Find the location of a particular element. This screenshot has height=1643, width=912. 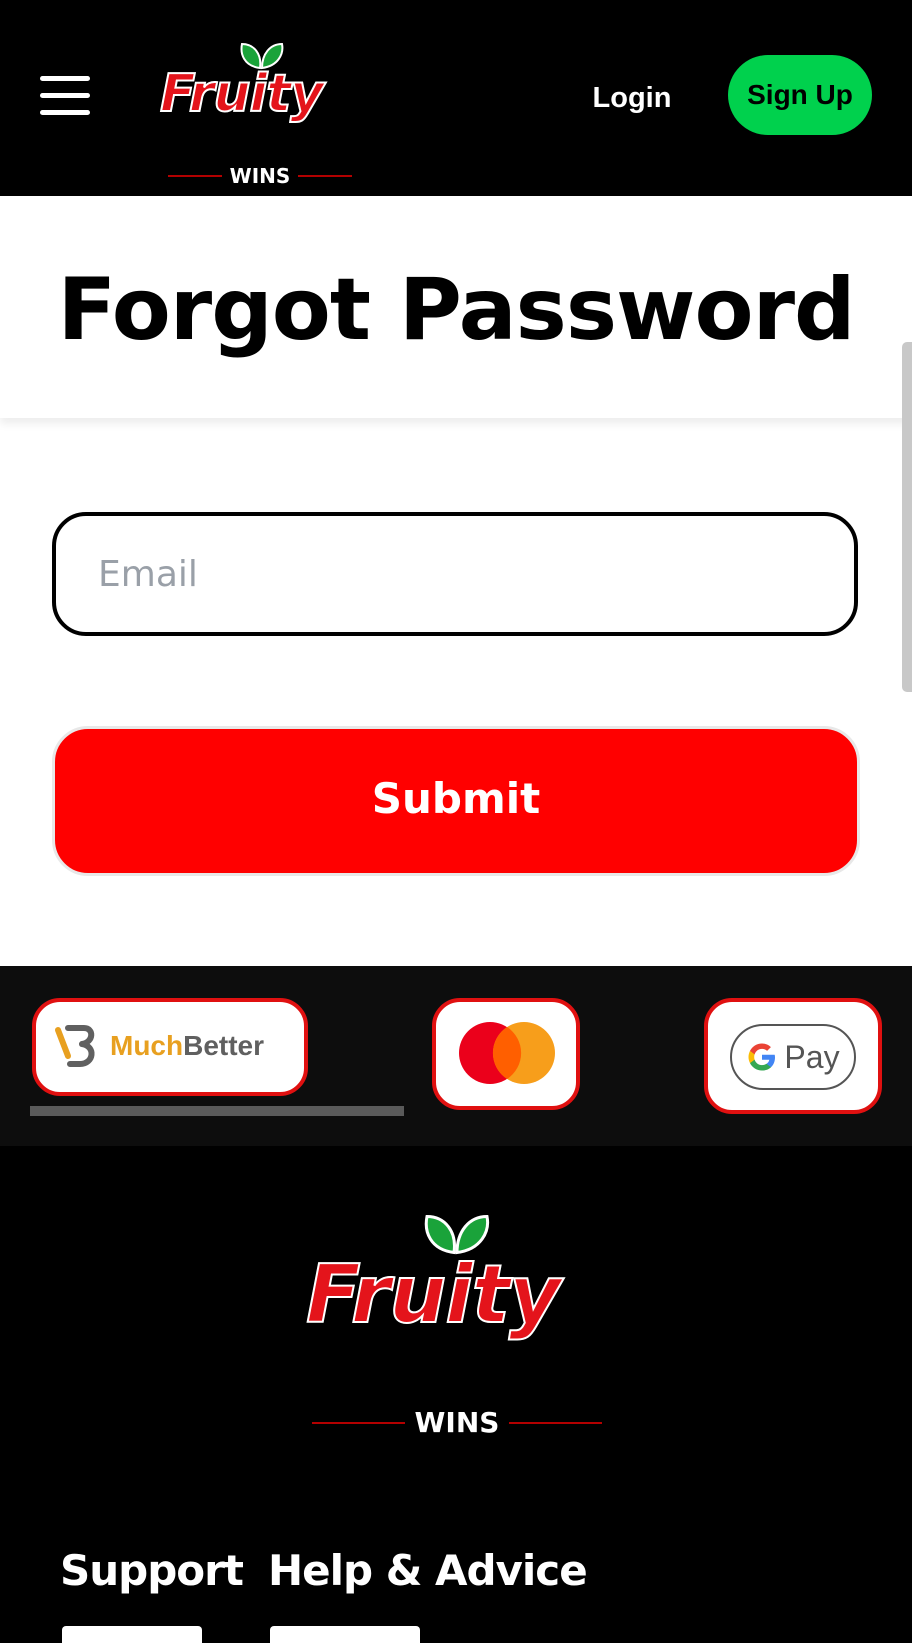

footer-logo: Fruity WINS is located at coordinates (455, 1324).